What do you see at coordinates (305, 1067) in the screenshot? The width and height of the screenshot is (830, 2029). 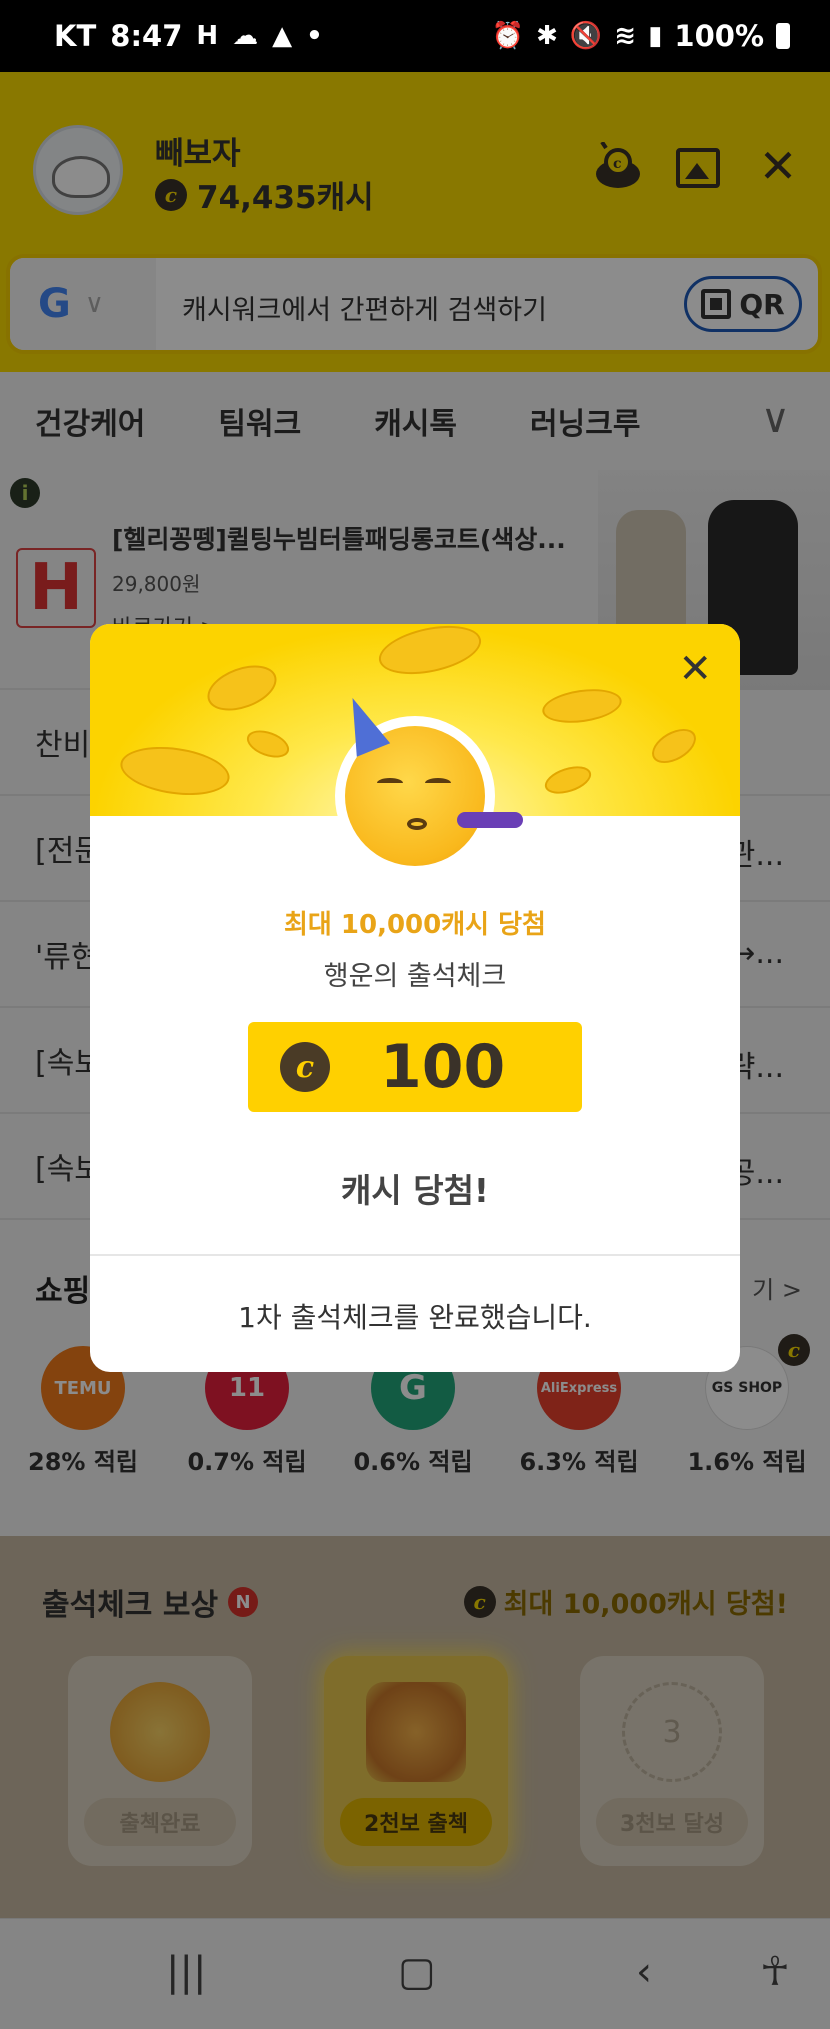 I see `cash-coin-icon: c` at bounding box center [305, 1067].